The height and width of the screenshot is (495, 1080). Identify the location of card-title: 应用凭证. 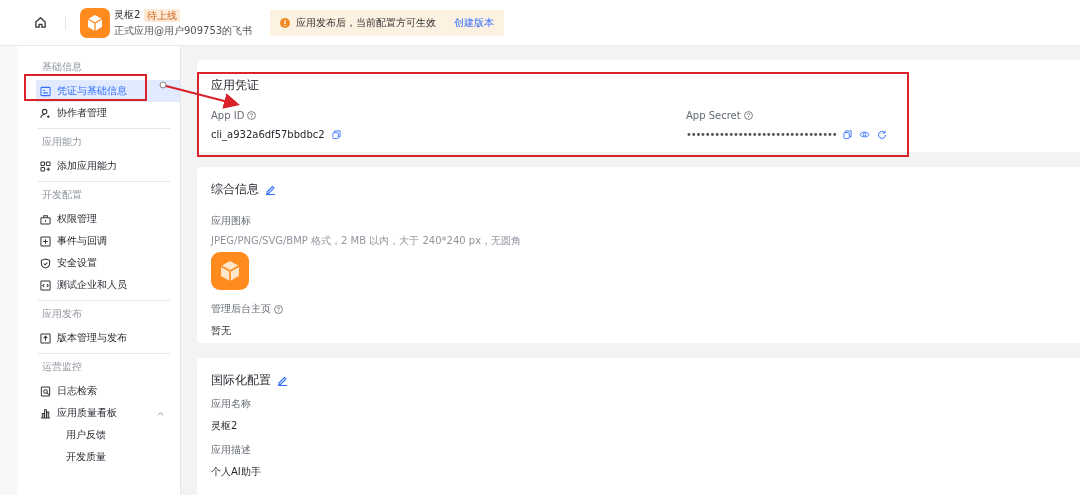
(235, 85).